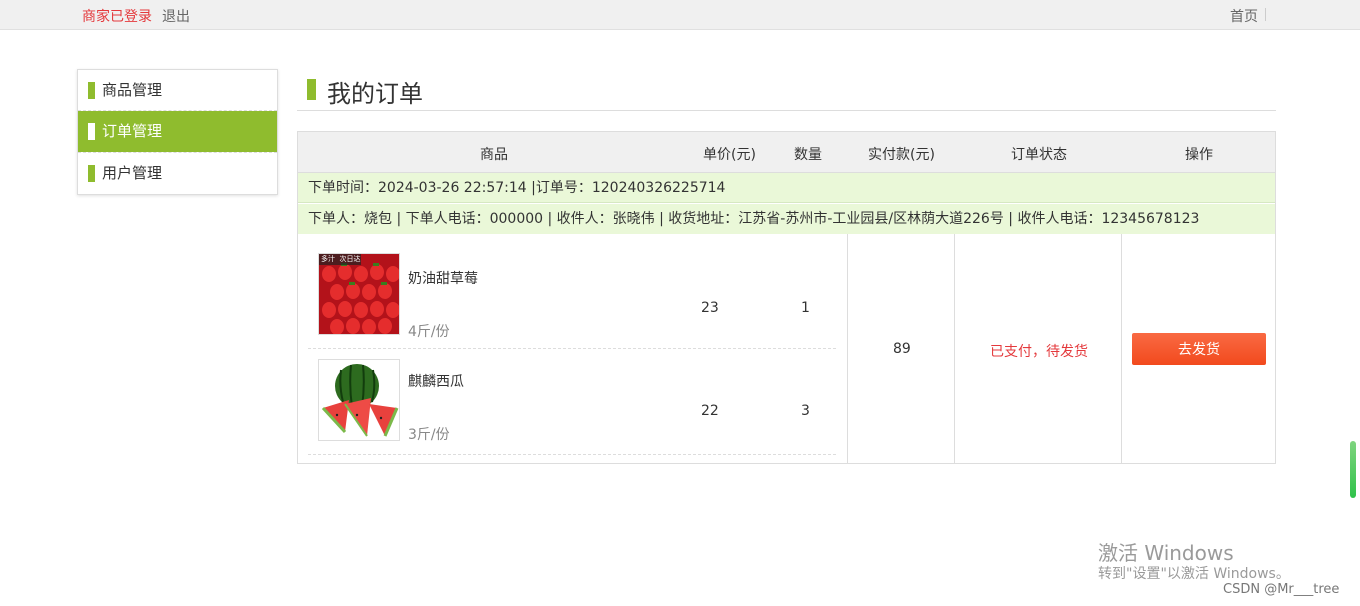 The height and width of the screenshot is (606, 1360). What do you see at coordinates (1039, 352) in the screenshot?
I see `order-status: 已支付，待发货` at bounding box center [1039, 352].